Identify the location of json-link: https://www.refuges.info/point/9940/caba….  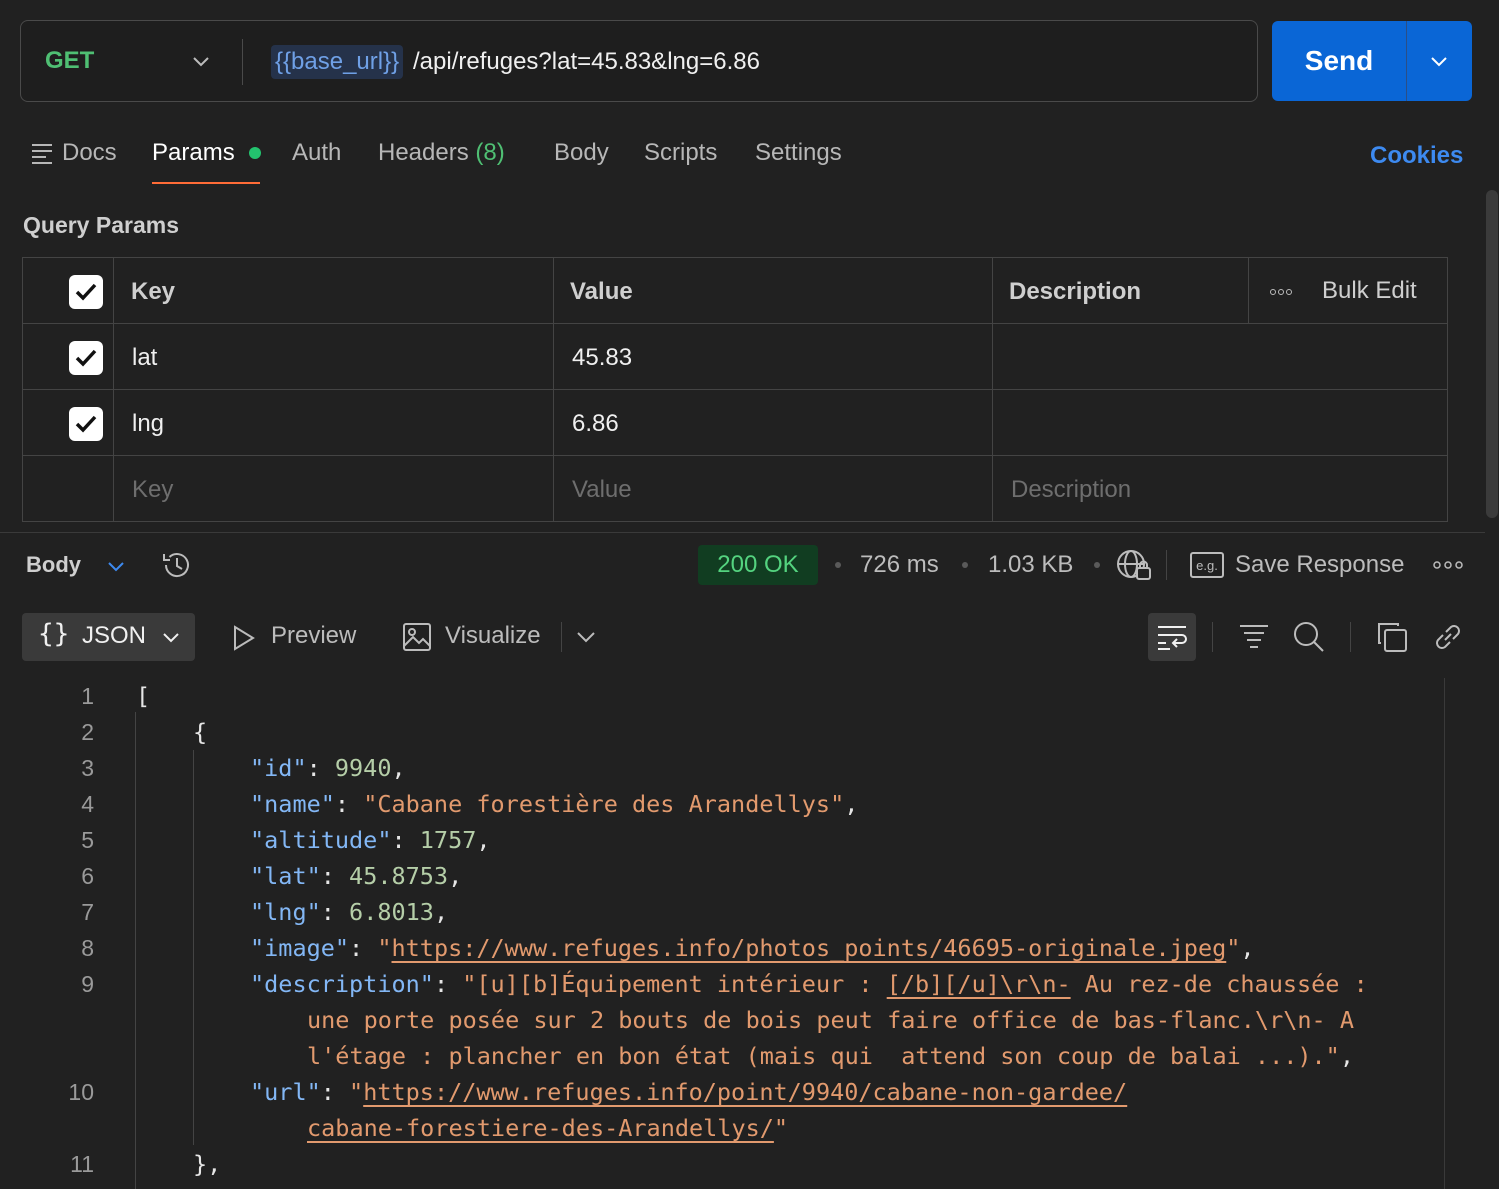
(745, 1092).